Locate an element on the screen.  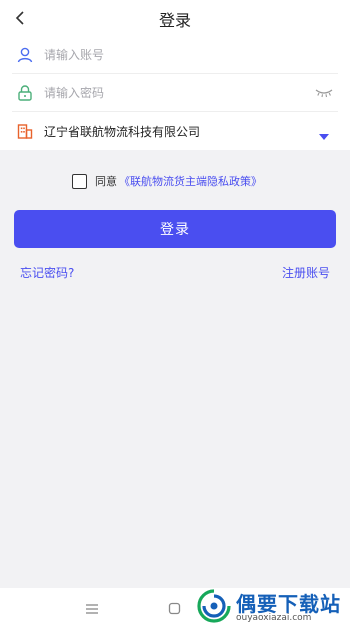
agree-label: 同意 is located at coordinates (106, 181).